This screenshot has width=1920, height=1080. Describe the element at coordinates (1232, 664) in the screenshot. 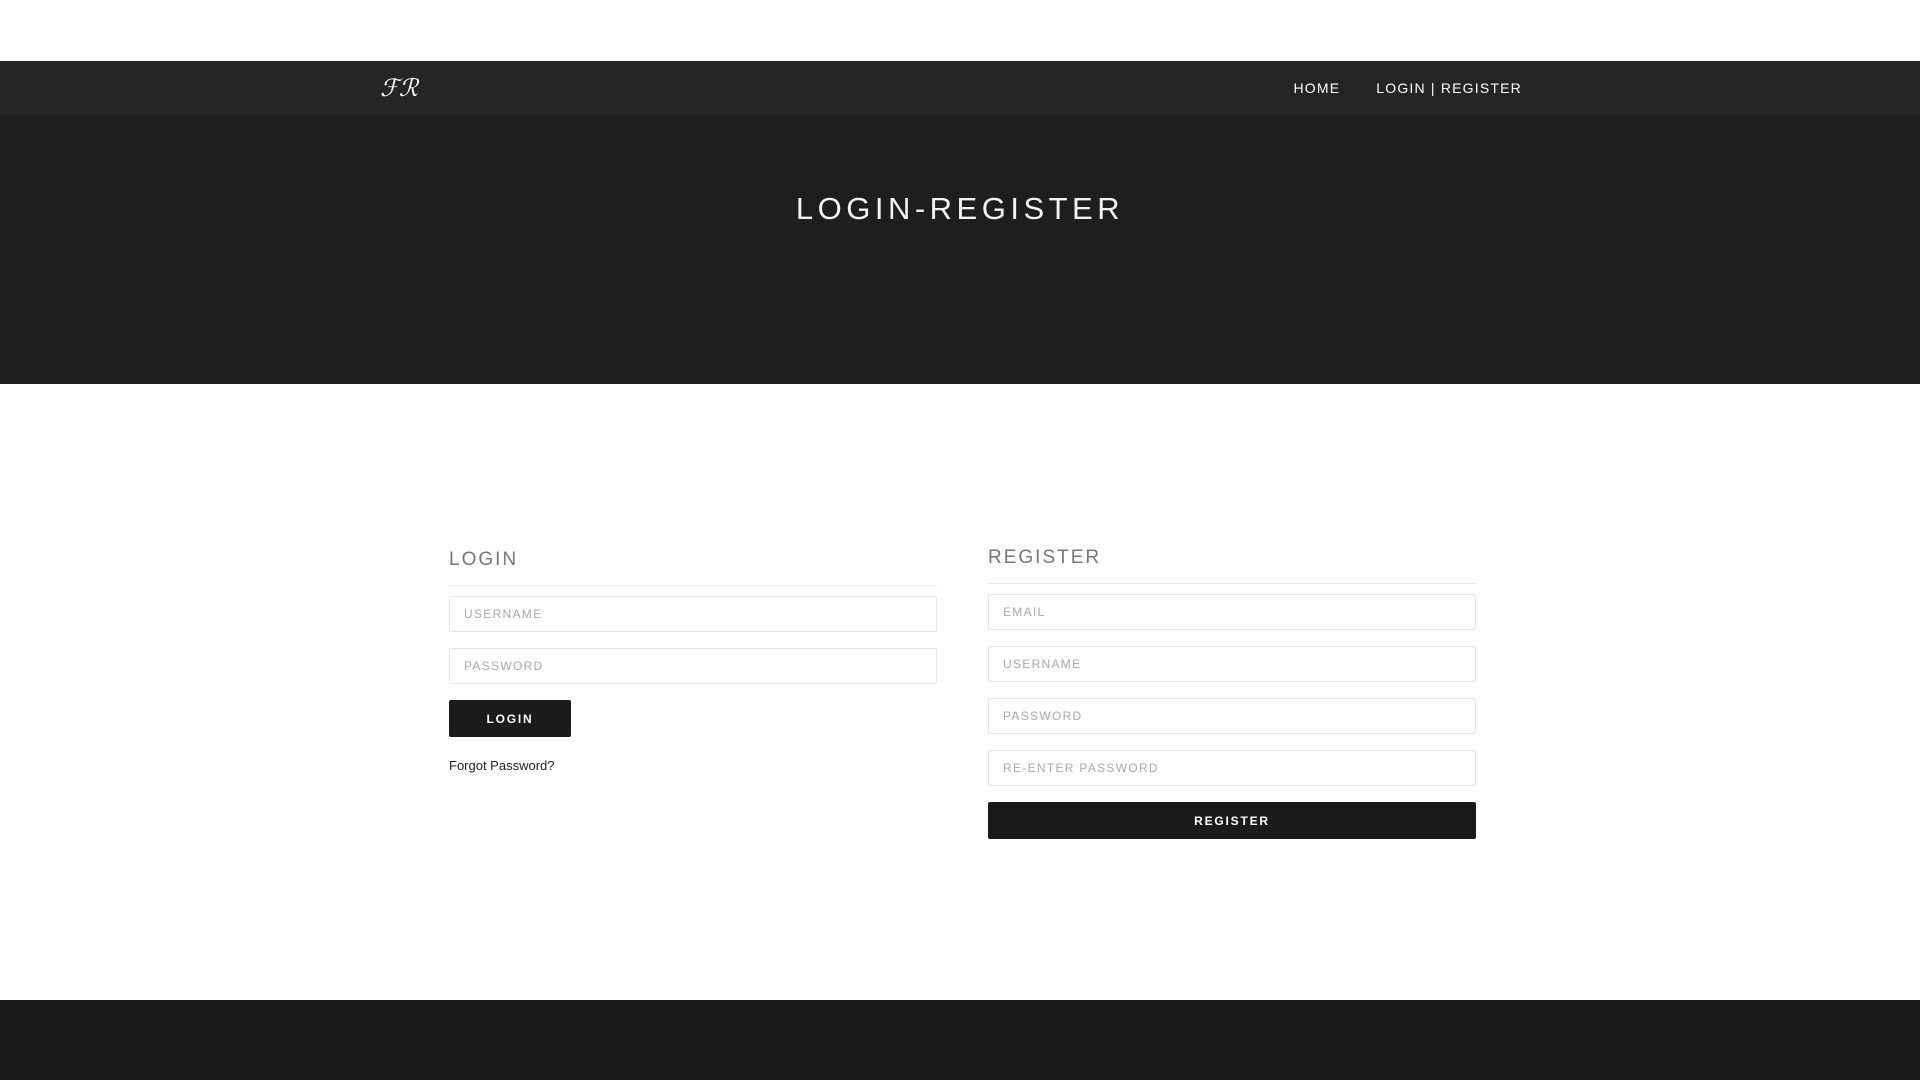

I see `register-username-input` at that location.